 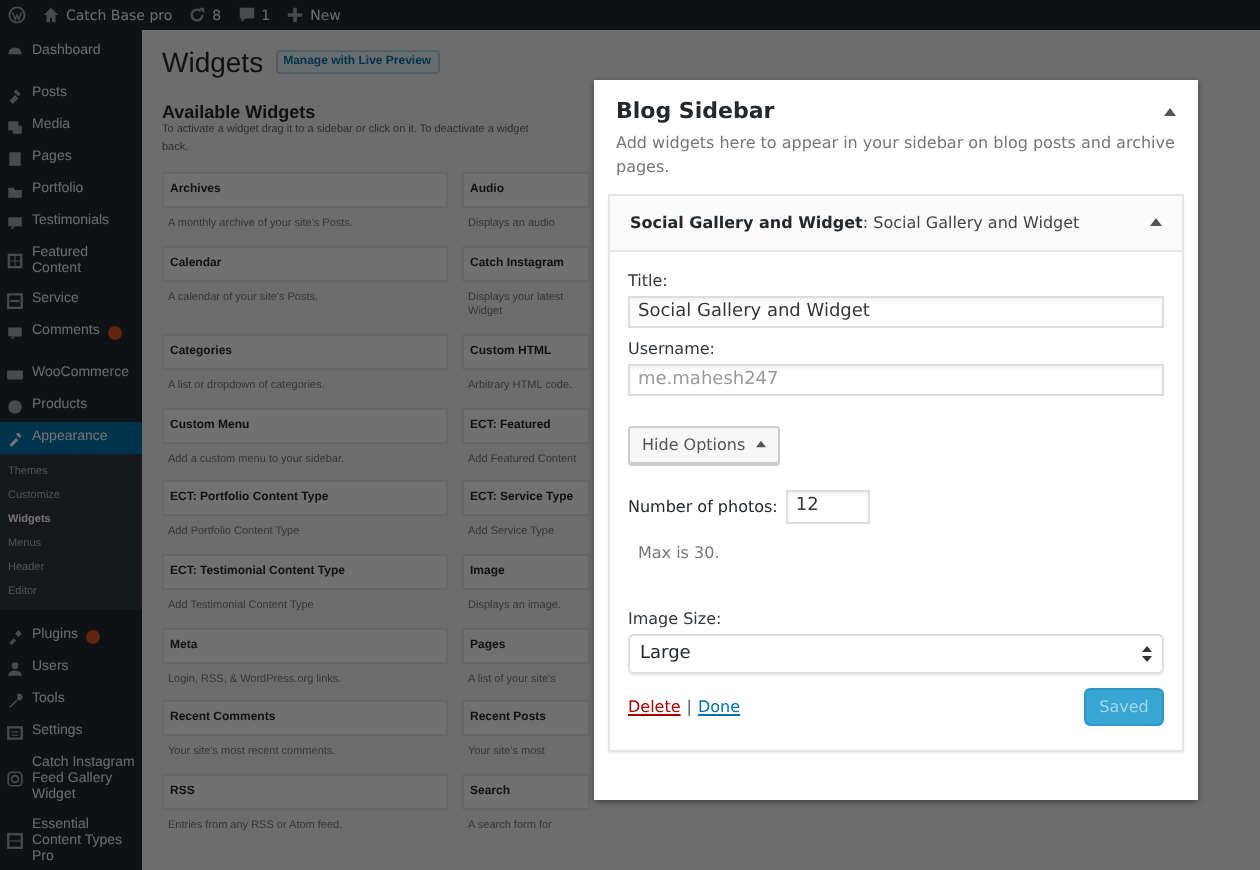 I want to click on field-label: Username:, so click(x=672, y=348).